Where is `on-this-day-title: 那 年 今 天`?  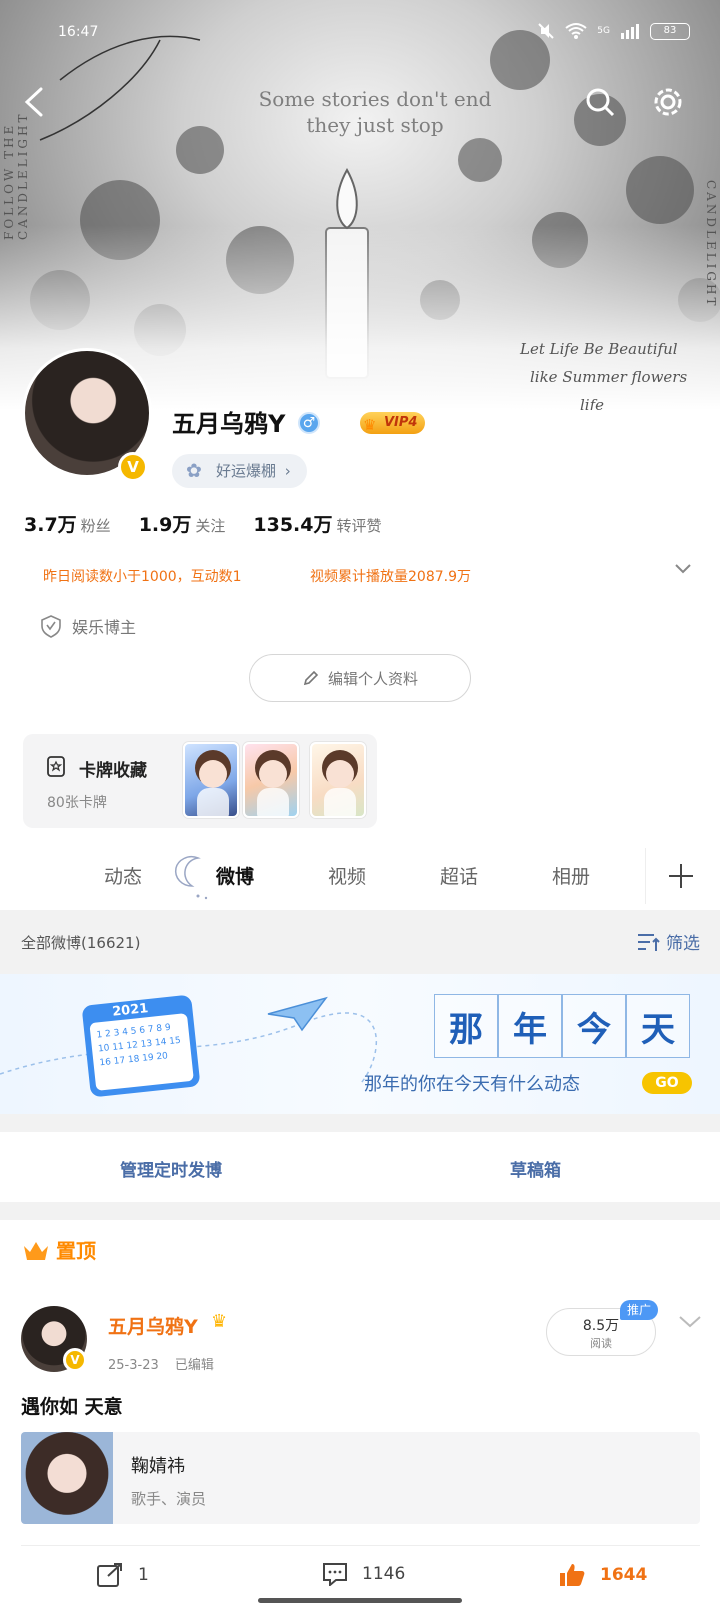
on-this-day-title: 那 年 今 天 is located at coordinates (562, 1026).